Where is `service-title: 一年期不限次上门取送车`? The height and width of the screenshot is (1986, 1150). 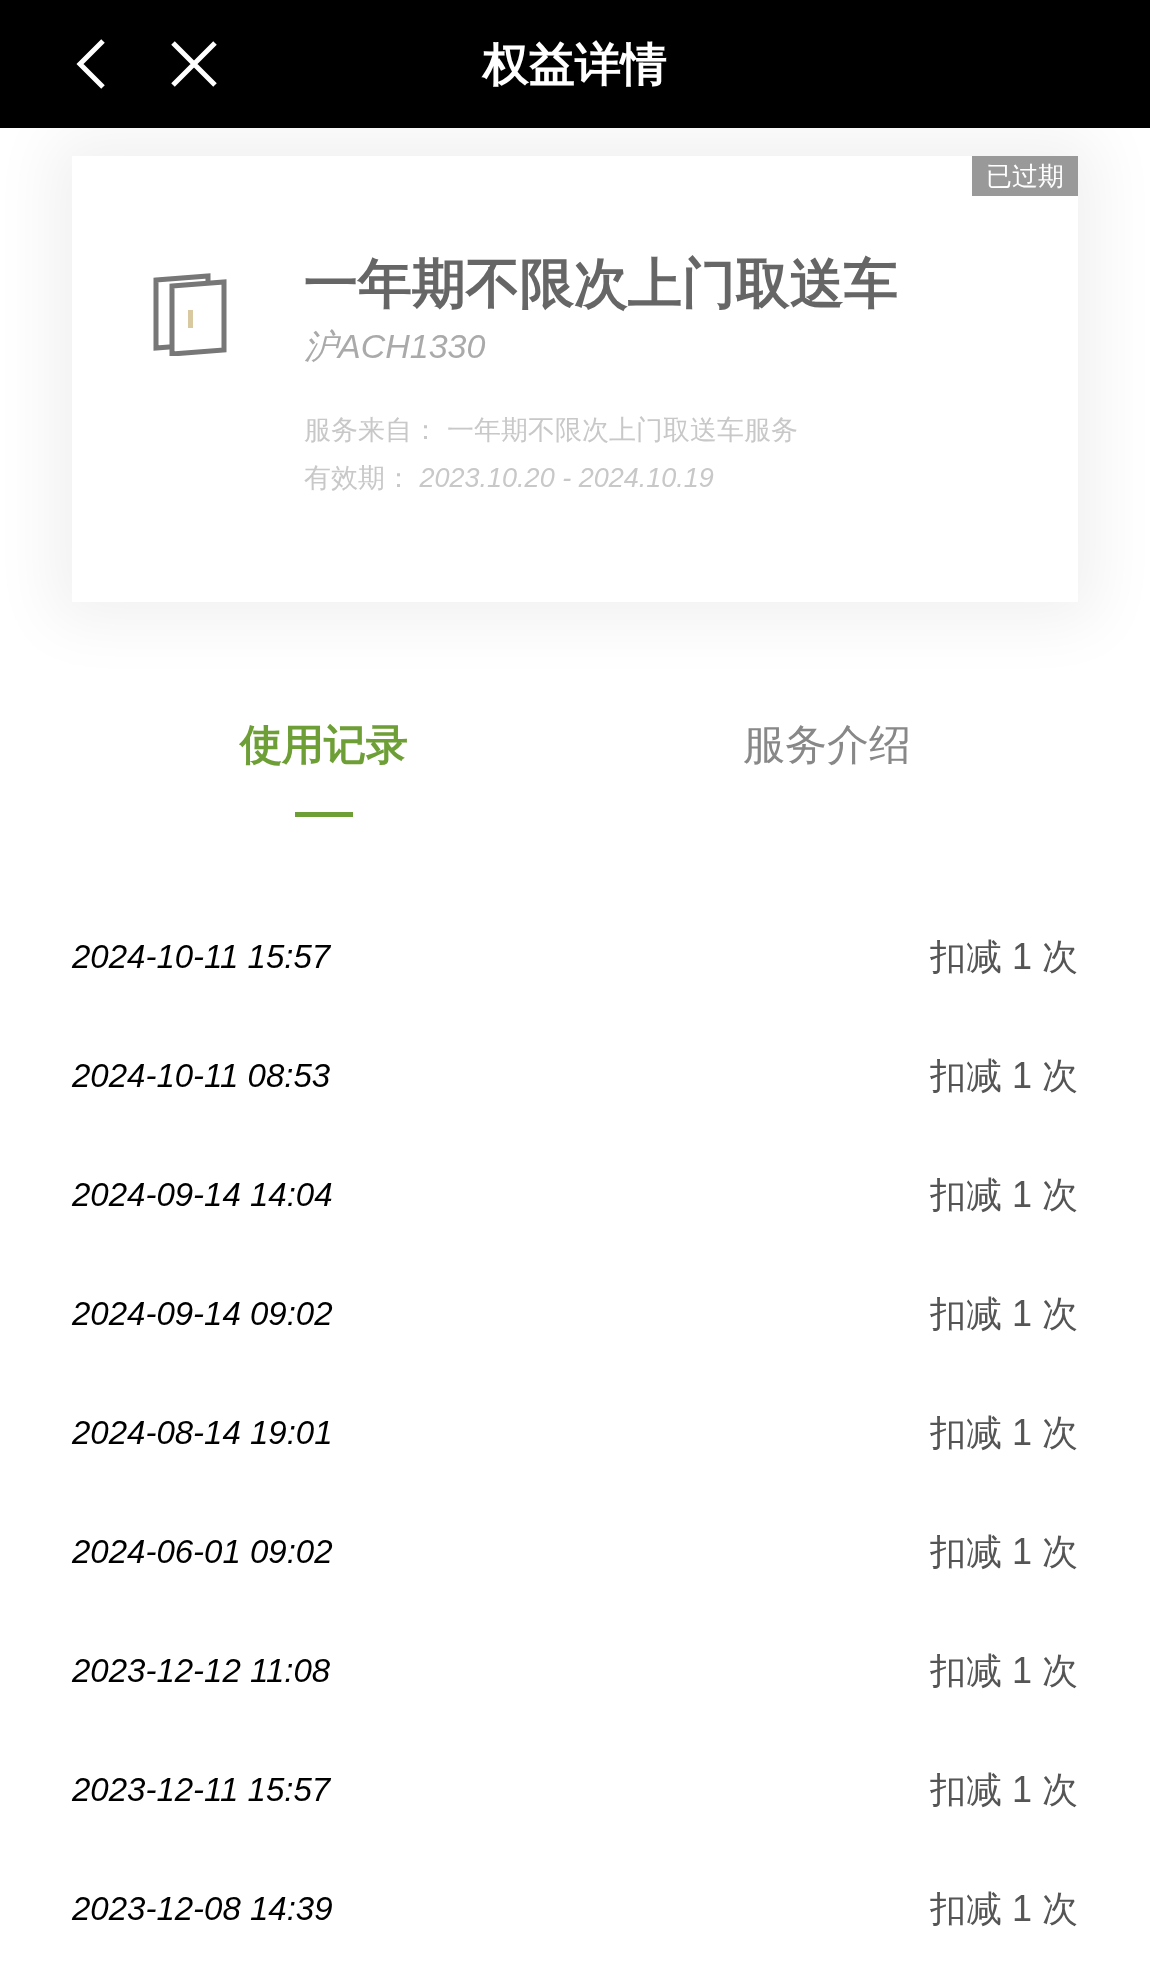 service-title: 一年期不限次上门取送车 is located at coordinates (601, 283).